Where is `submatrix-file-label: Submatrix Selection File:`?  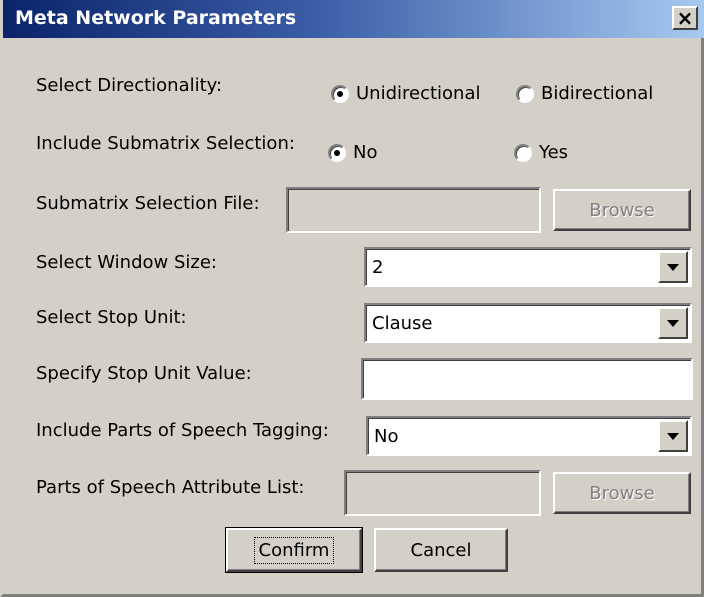 submatrix-file-label: Submatrix Selection File: is located at coordinates (148, 203).